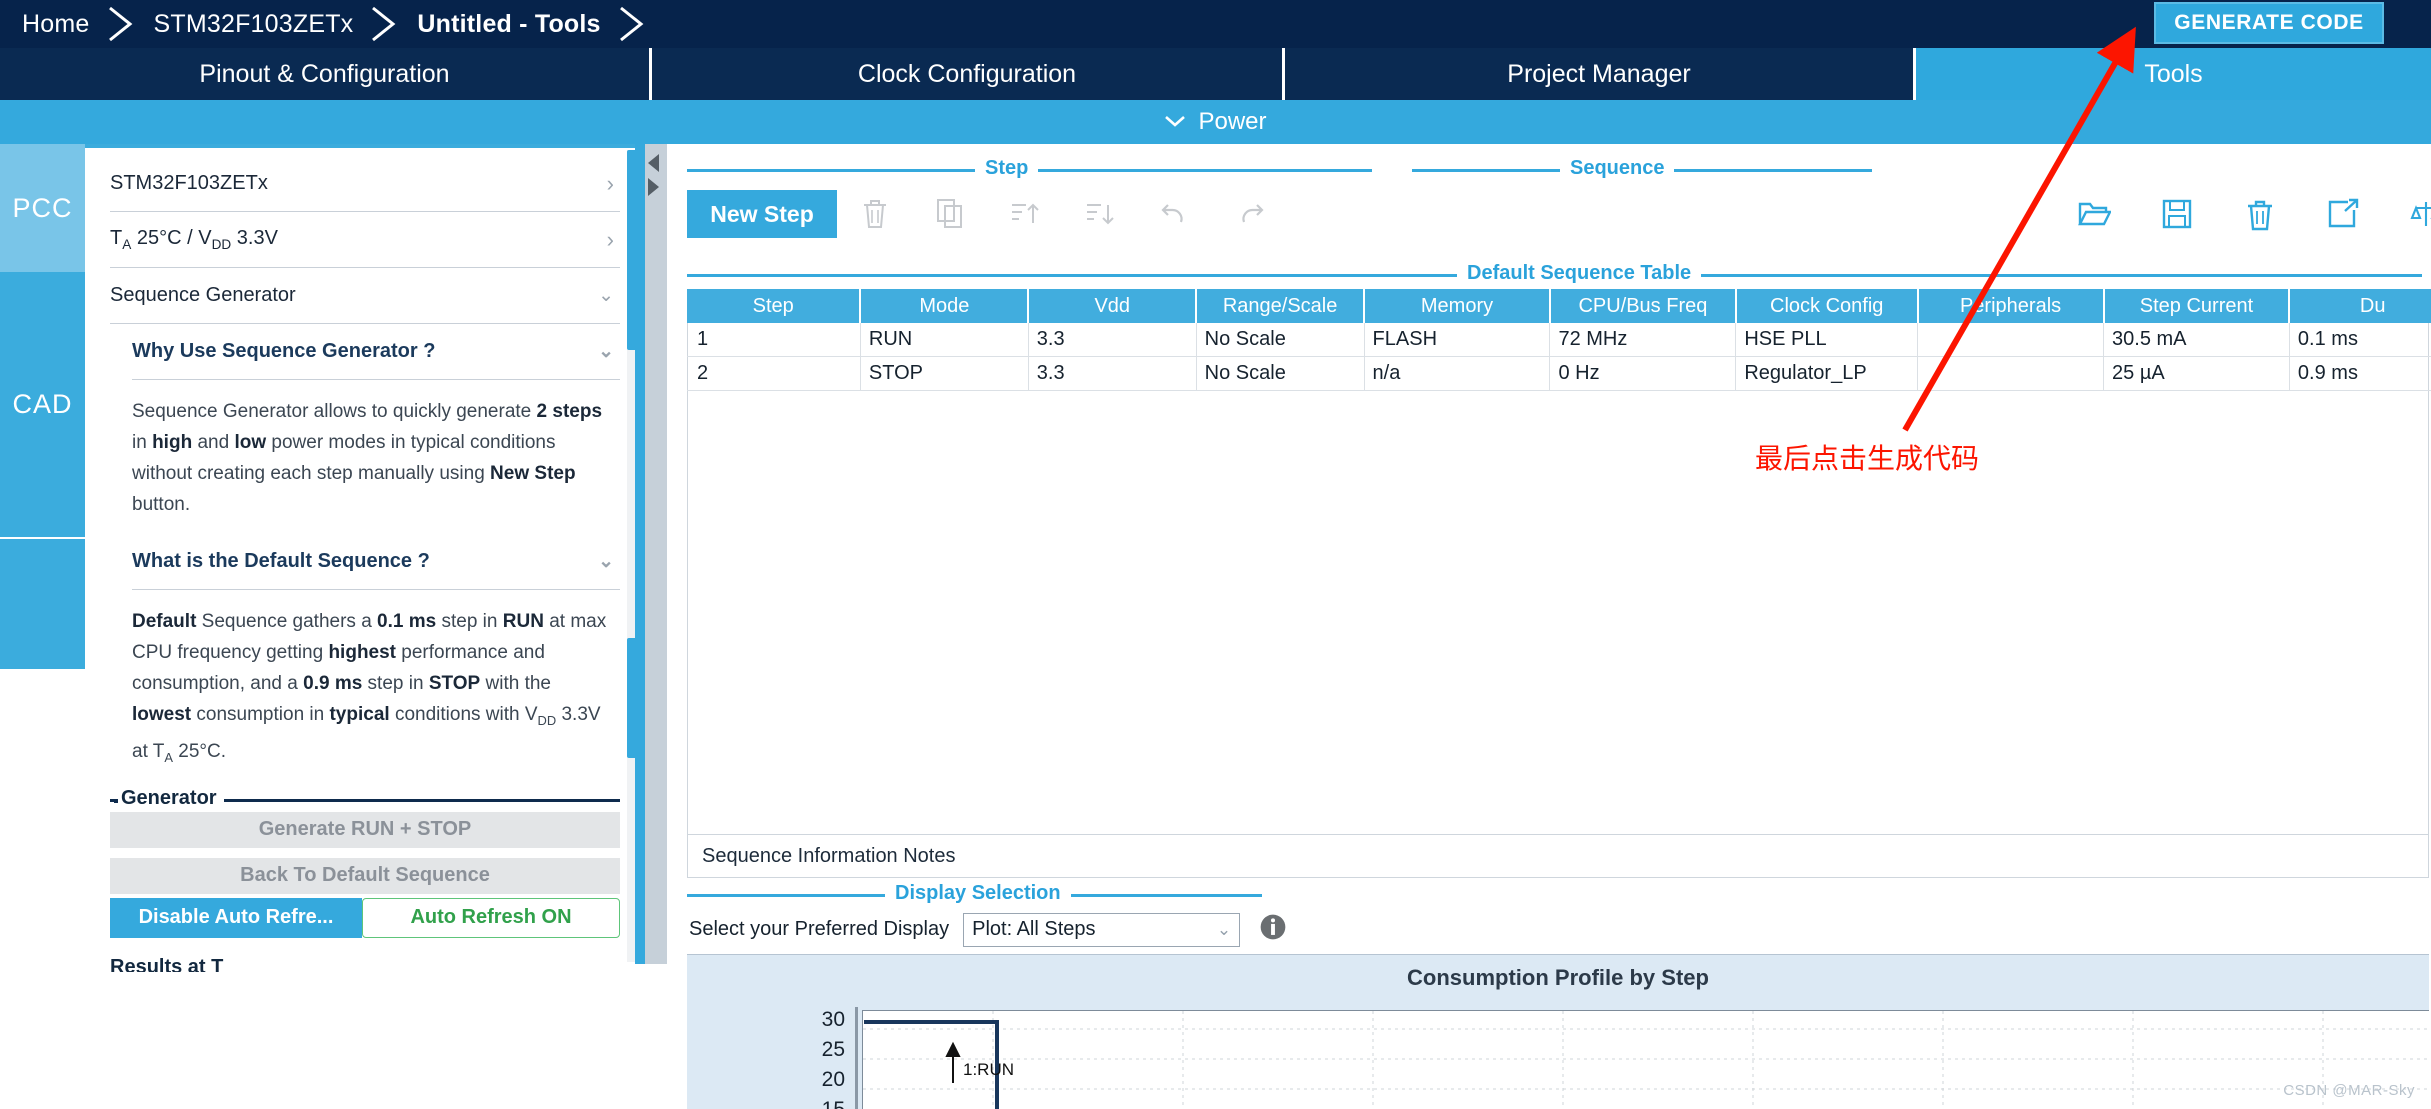 The image size is (2431, 1109). What do you see at coordinates (1099, 214) in the screenshot?
I see `move-step-down-icon` at bounding box center [1099, 214].